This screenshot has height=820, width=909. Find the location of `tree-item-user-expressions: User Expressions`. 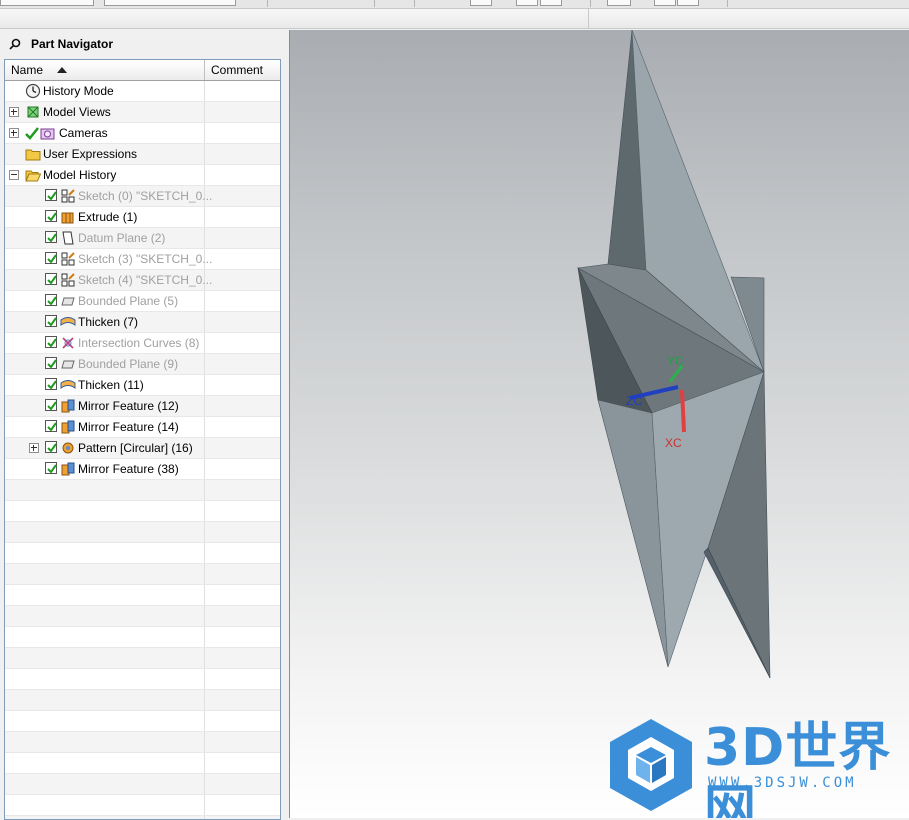

tree-item-user-expressions: User Expressions is located at coordinates (142, 154).